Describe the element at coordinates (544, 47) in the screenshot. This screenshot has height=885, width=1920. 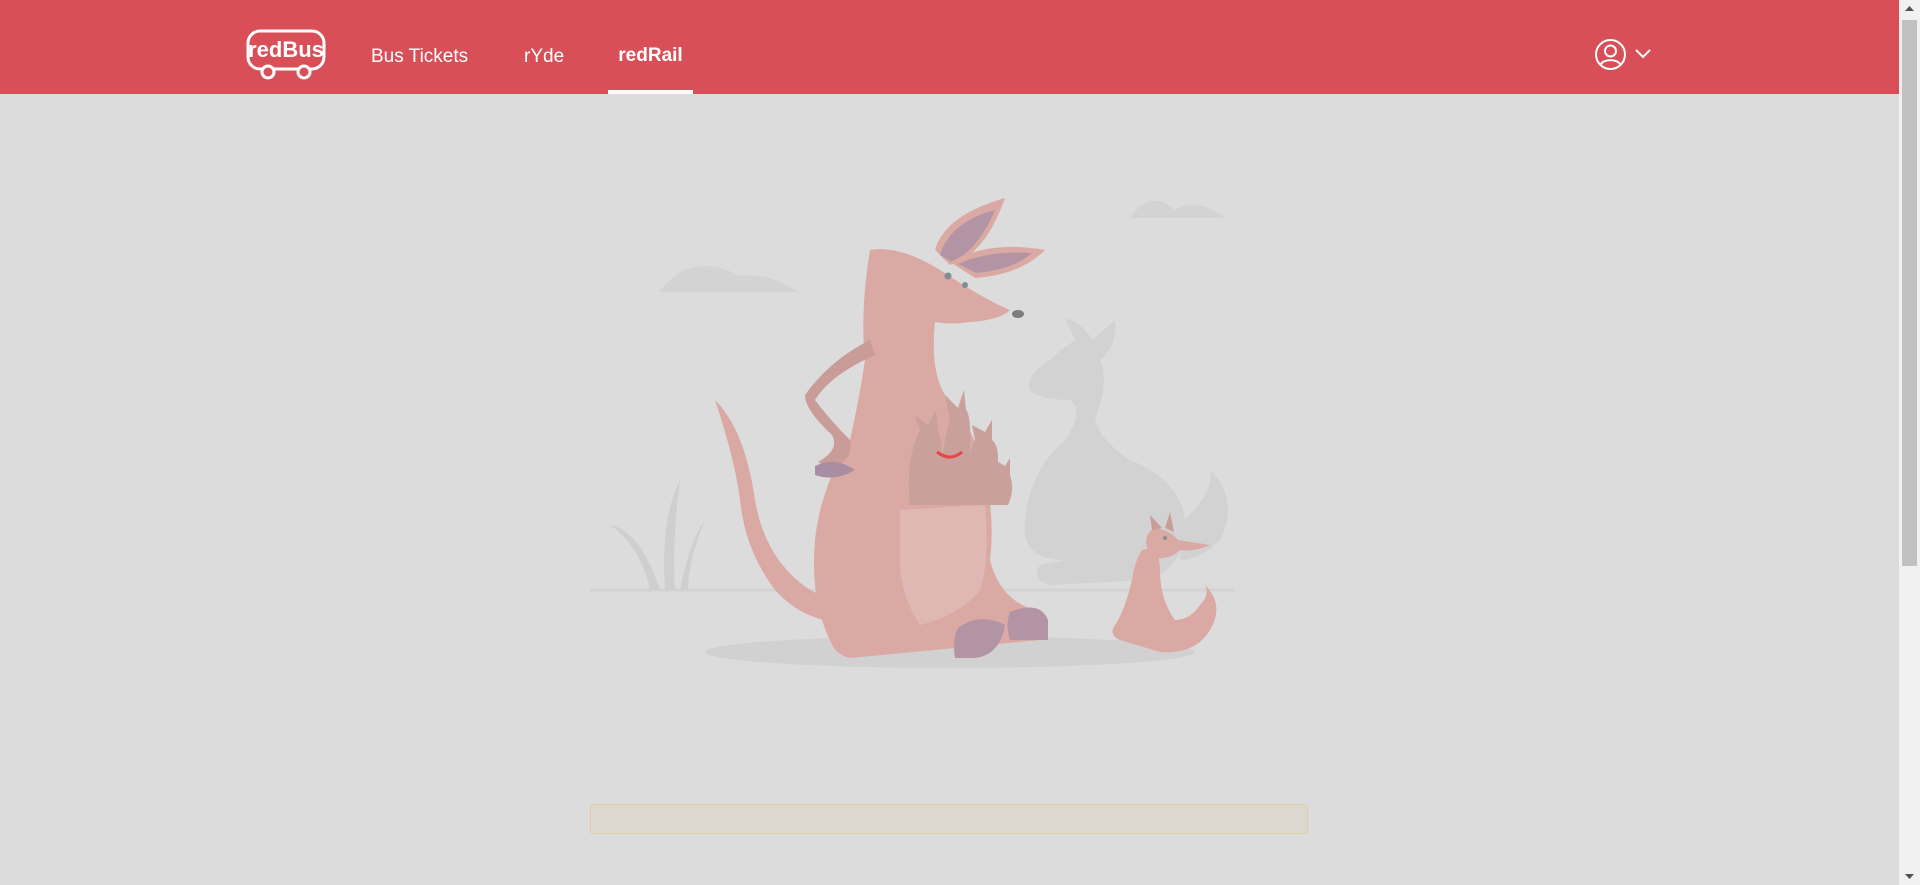
I see `nav-ryde: rYde` at that location.